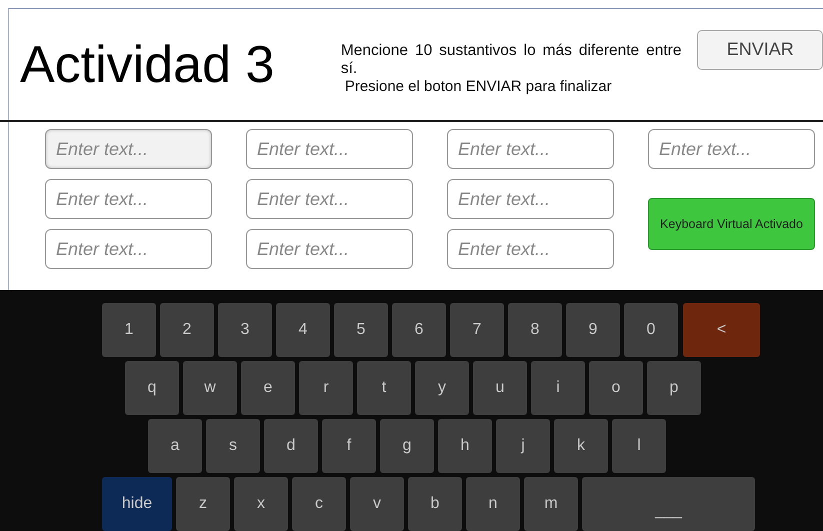  I want to click on hide-key: hide, so click(137, 504).